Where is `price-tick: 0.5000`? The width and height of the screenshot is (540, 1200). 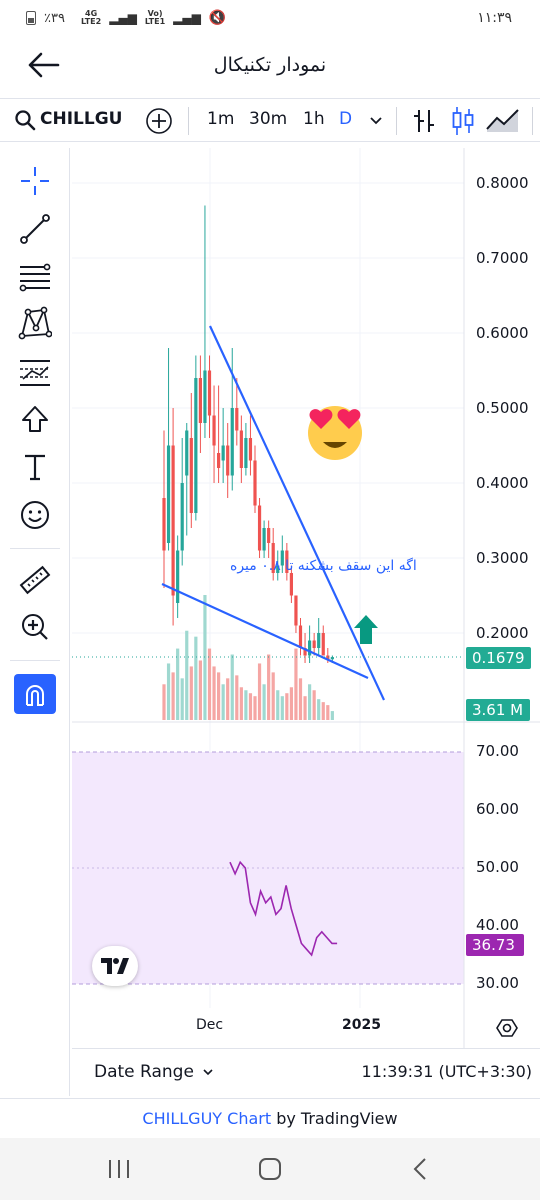 price-tick: 0.5000 is located at coordinates (502, 408).